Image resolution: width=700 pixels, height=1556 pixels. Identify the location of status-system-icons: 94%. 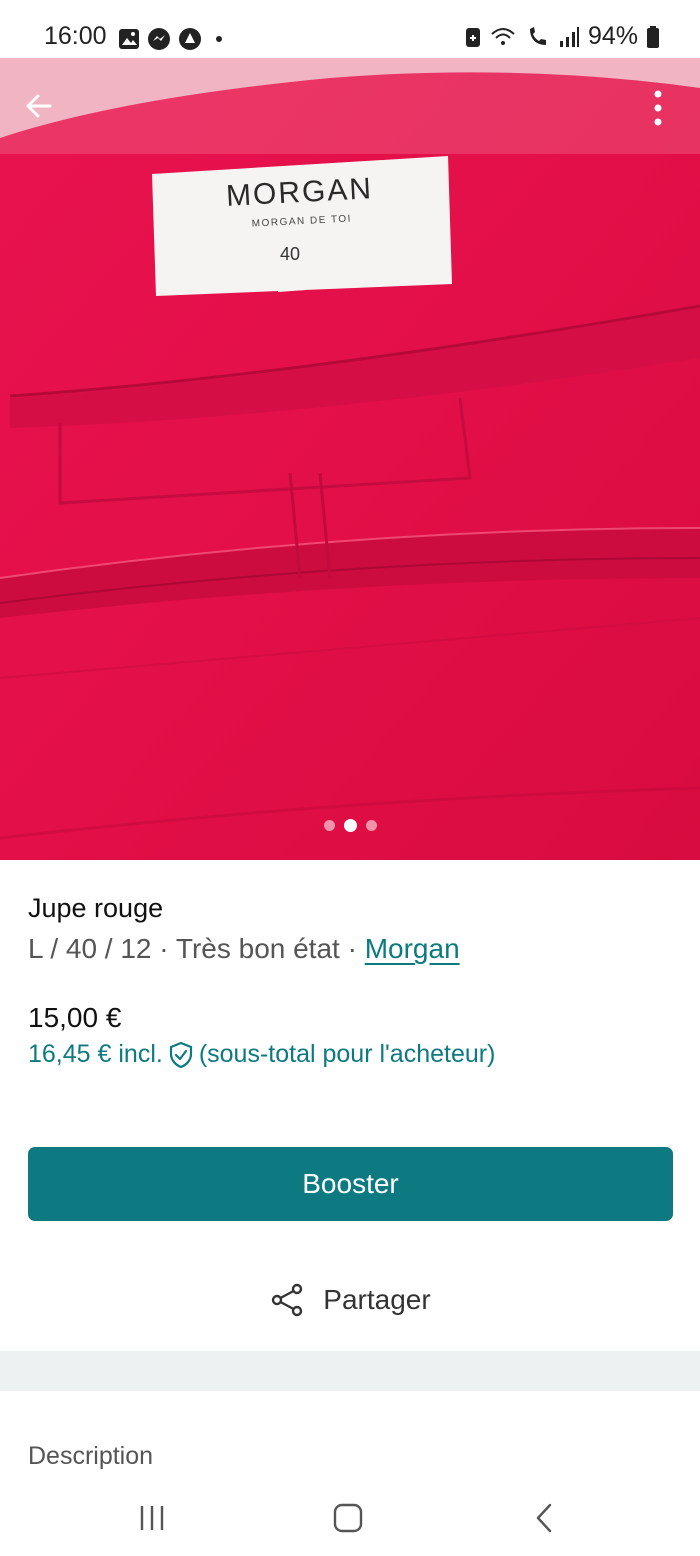
(562, 36).